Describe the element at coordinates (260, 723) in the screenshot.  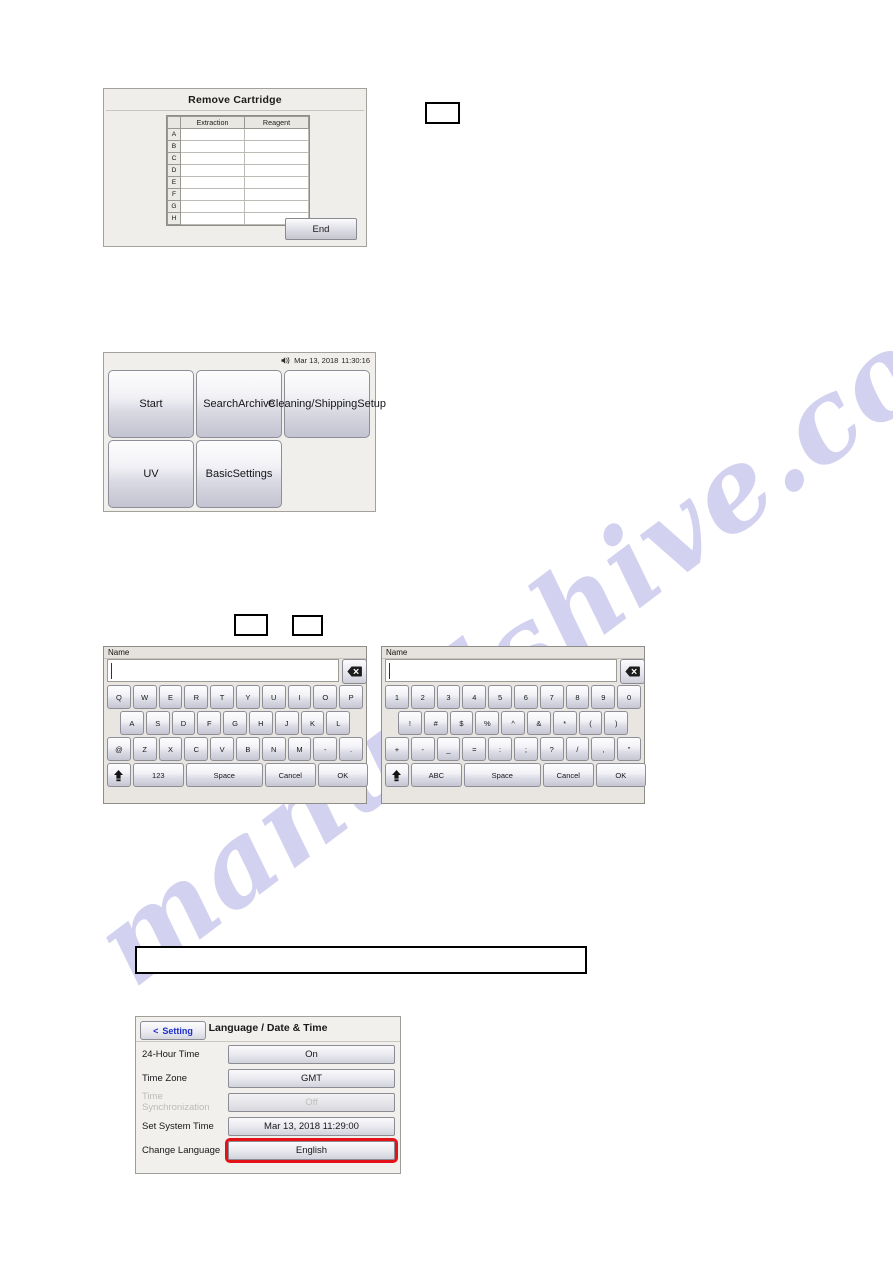
I see `alpha-key-H: H` at that location.